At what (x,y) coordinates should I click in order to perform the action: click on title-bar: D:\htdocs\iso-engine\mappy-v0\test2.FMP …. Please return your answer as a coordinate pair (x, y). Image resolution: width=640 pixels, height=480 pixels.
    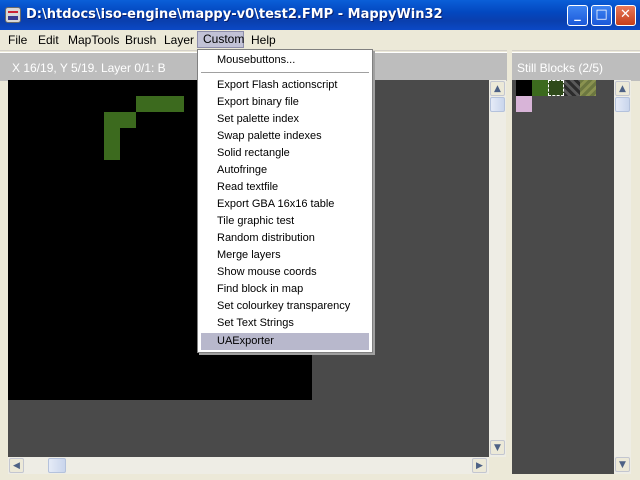
    Looking at the image, I should click on (320, 15).